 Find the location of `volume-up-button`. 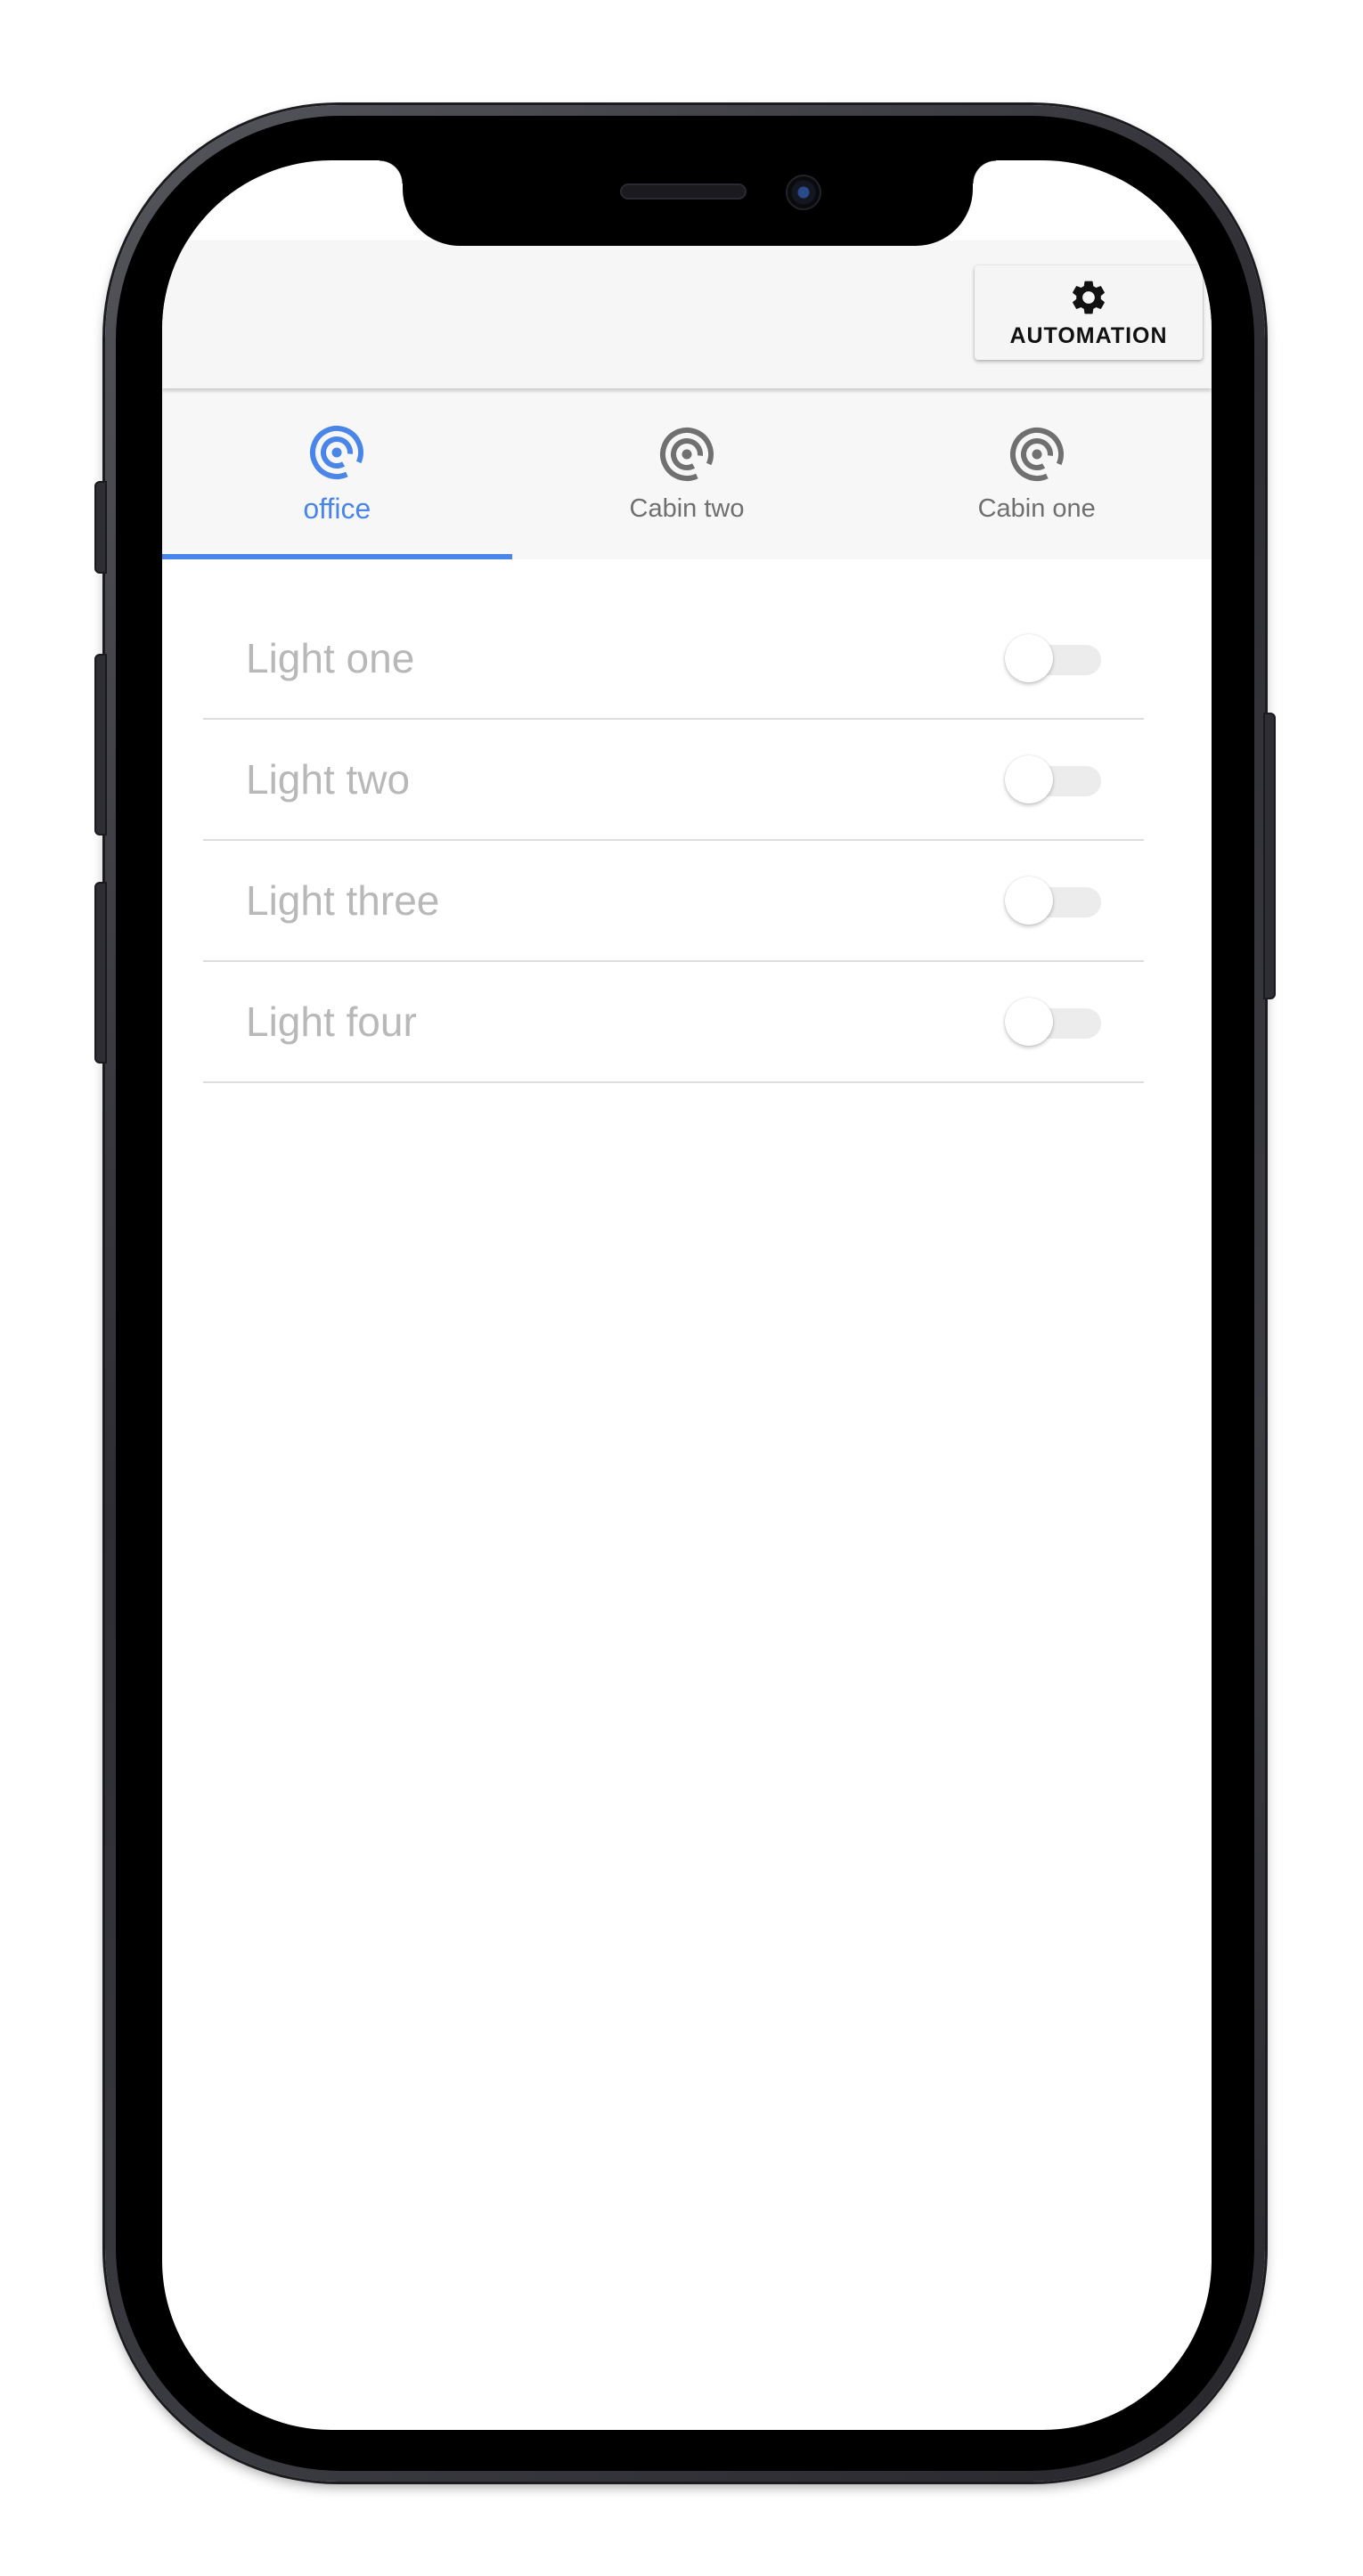

volume-up-button is located at coordinates (101, 745).